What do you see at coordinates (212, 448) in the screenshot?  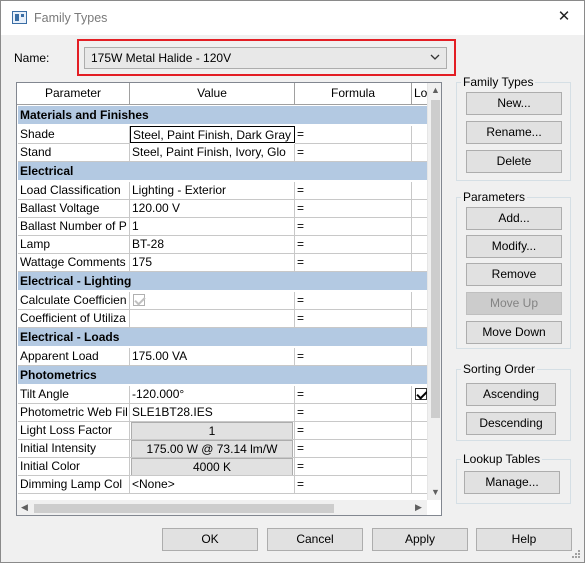 I see `value-edit-button: 175.00 W @ 73.14 lm/W` at bounding box center [212, 448].